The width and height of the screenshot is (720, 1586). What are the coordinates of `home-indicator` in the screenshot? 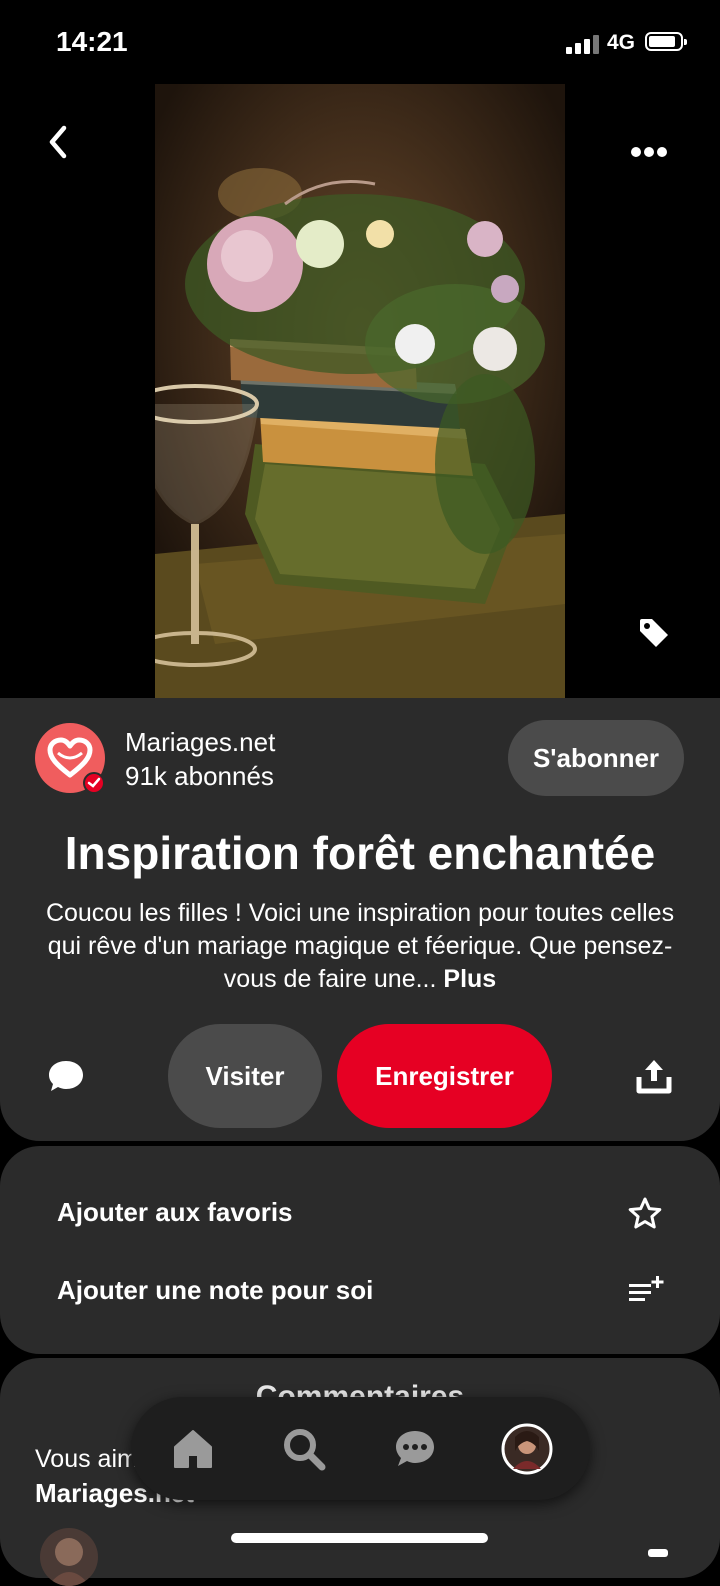 It's located at (359, 1538).